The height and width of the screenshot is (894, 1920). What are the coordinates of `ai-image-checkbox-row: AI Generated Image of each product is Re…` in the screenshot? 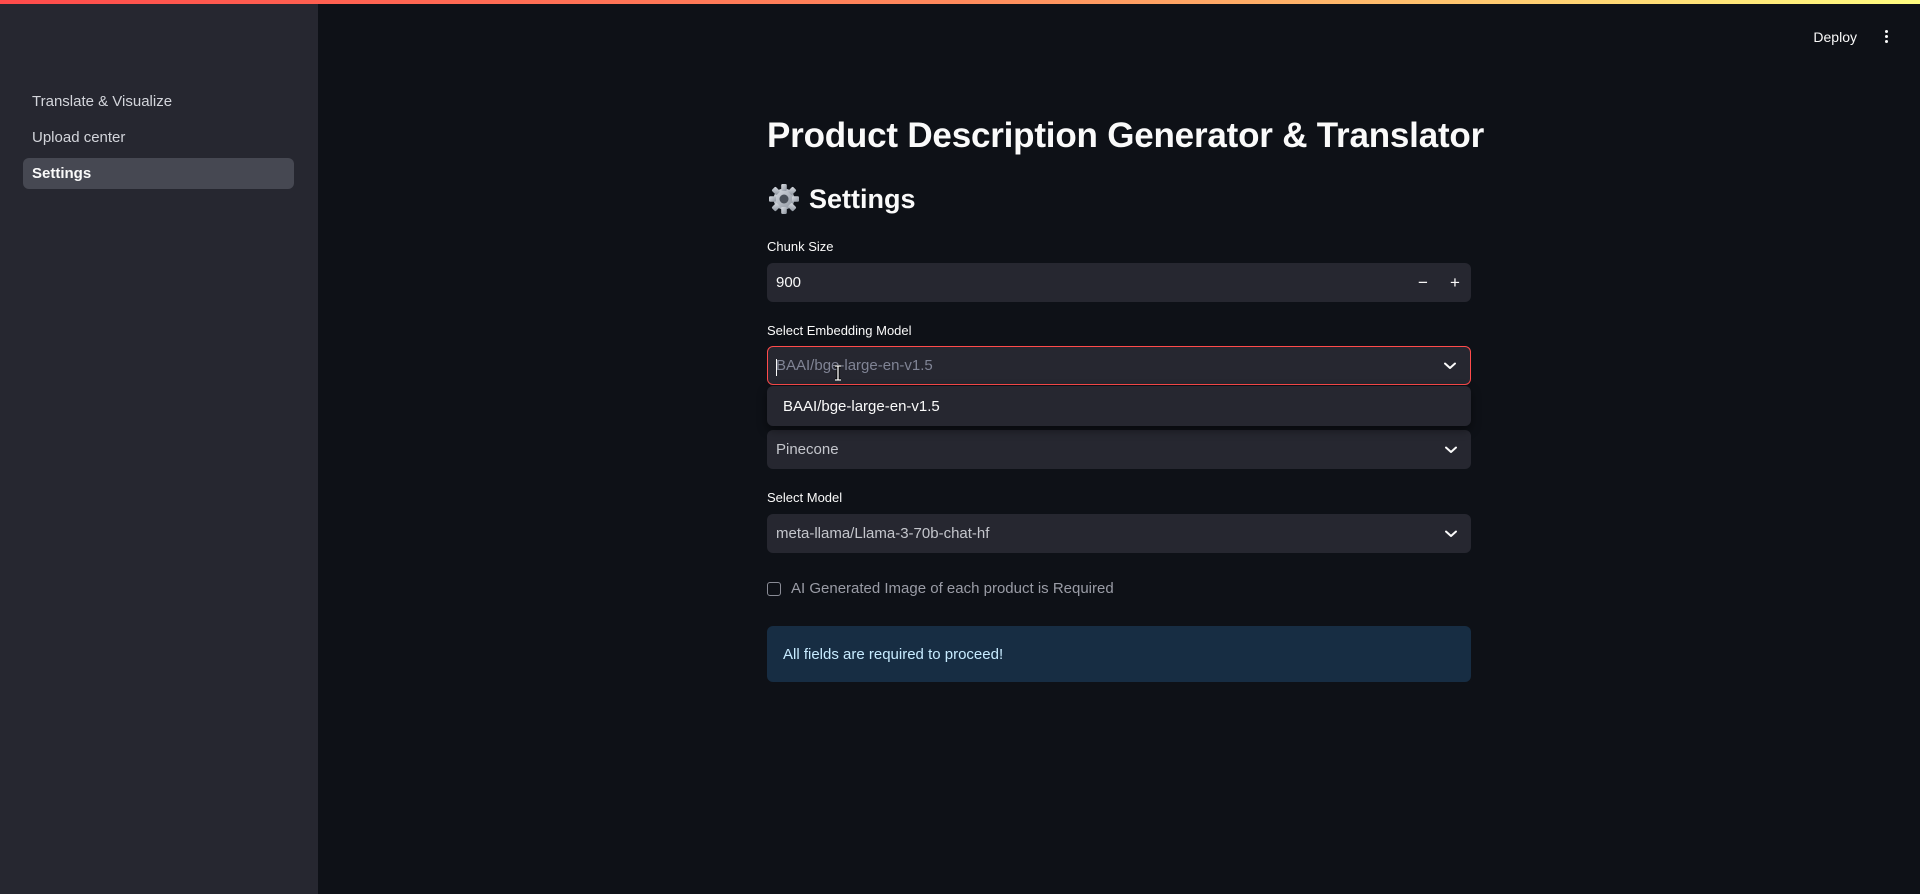 It's located at (940, 588).